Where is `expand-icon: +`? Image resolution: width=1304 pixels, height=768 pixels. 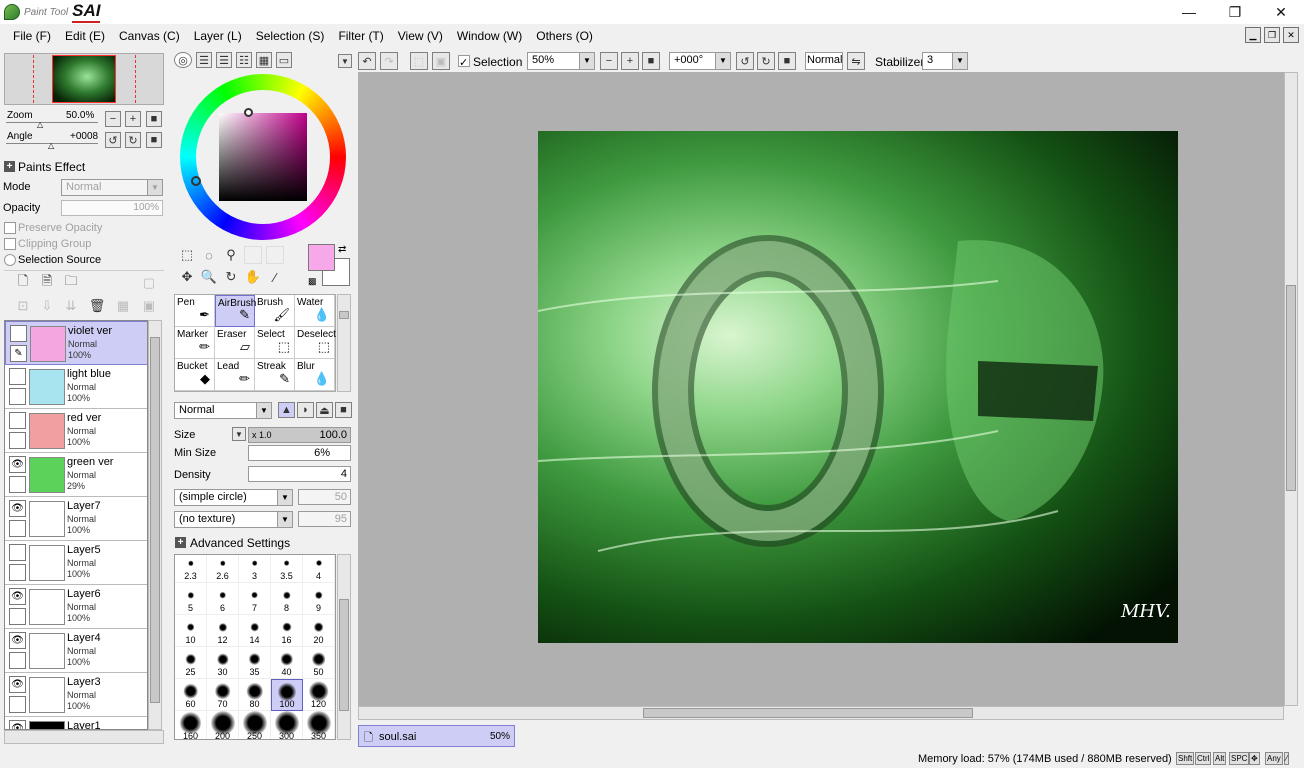 expand-icon: + is located at coordinates (9, 166).